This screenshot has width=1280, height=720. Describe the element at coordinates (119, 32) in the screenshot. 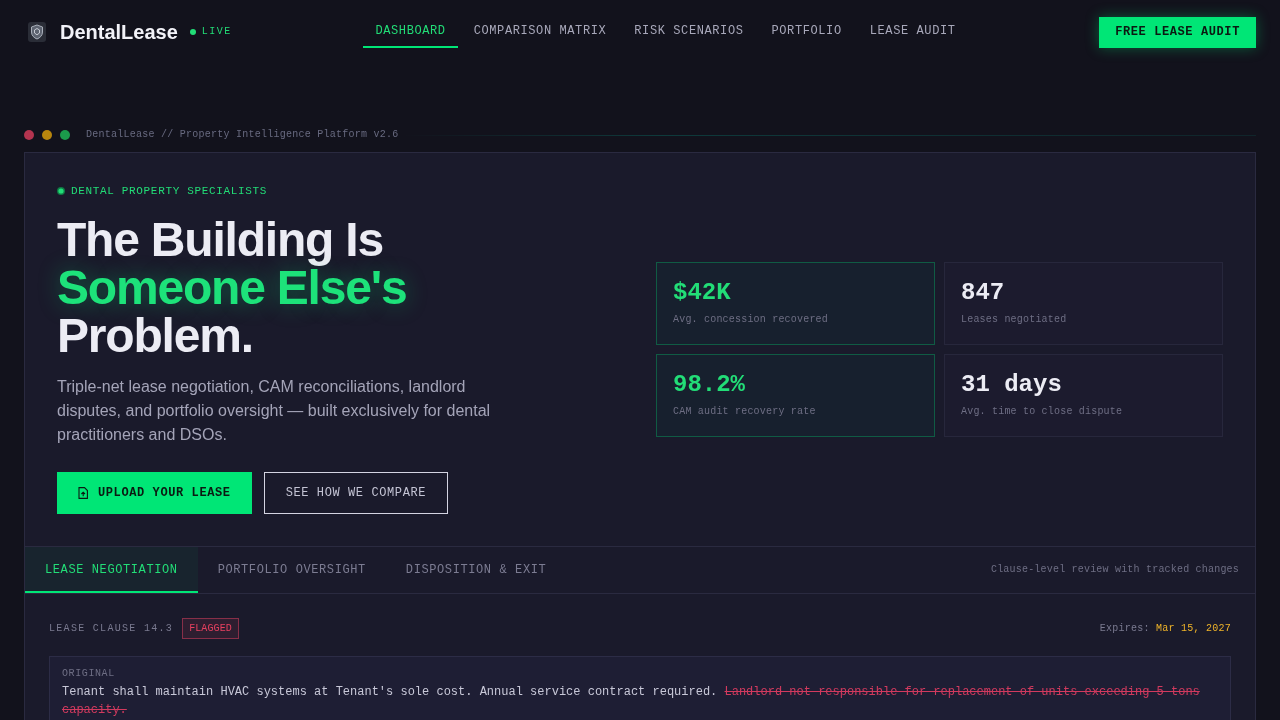

I see `brand-name: DentalLease` at that location.